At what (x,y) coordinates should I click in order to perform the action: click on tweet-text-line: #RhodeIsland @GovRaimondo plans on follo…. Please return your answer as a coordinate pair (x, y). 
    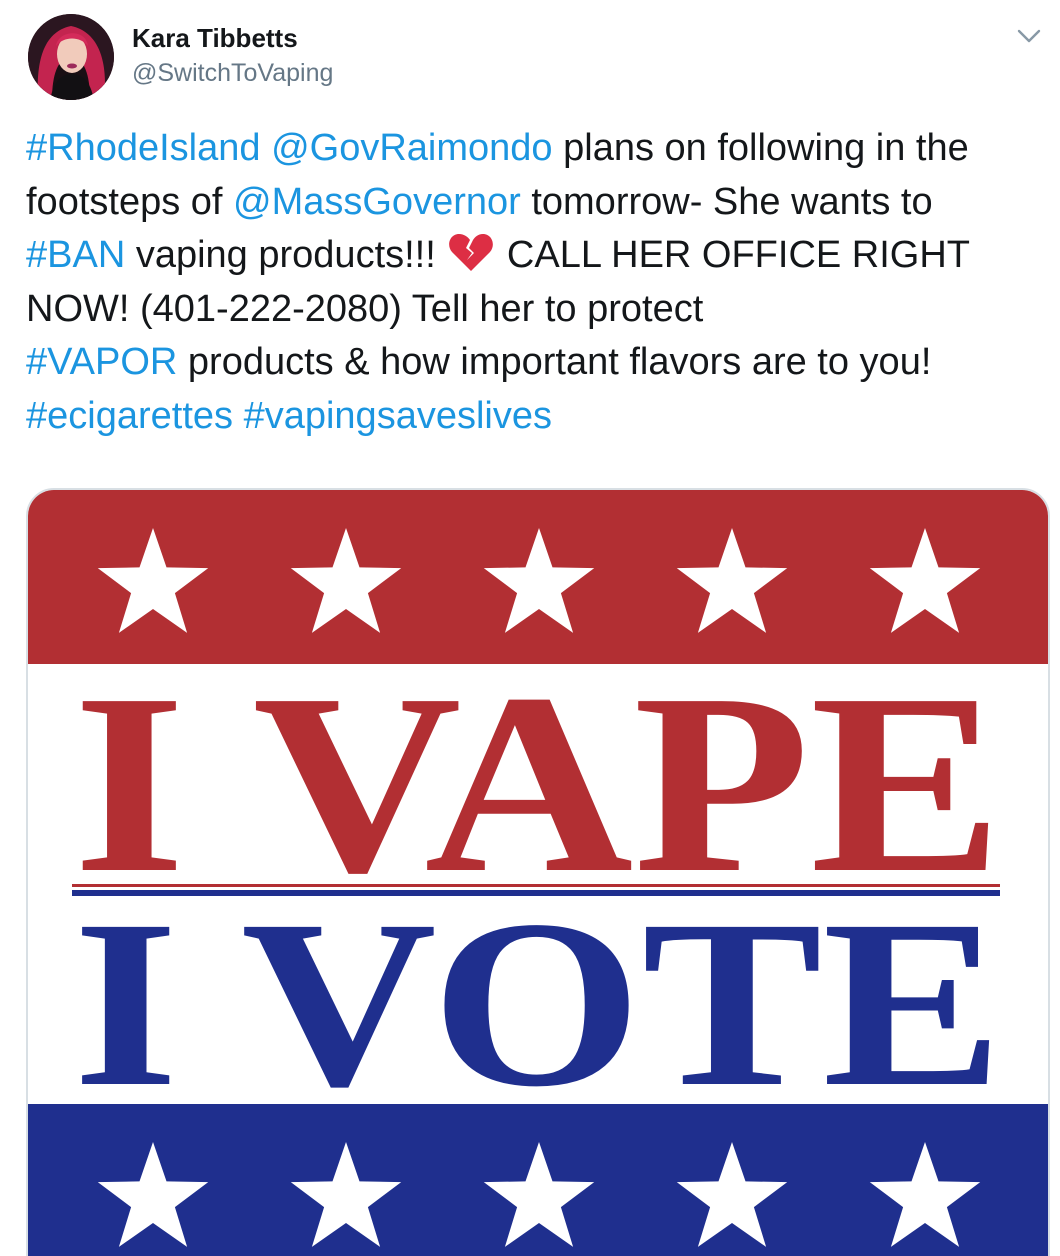
    Looking at the image, I should click on (541, 149).